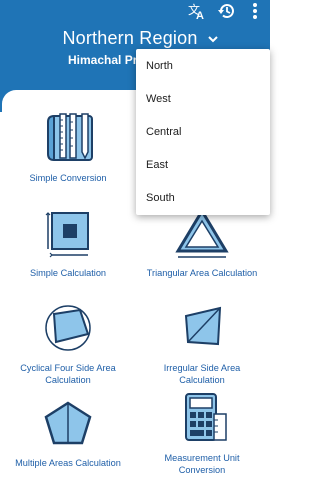  What do you see at coordinates (202, 242) in the screenshot?
I see `card-triangular-area: Triangular Area Calculation` at bounding box center [202, 242].